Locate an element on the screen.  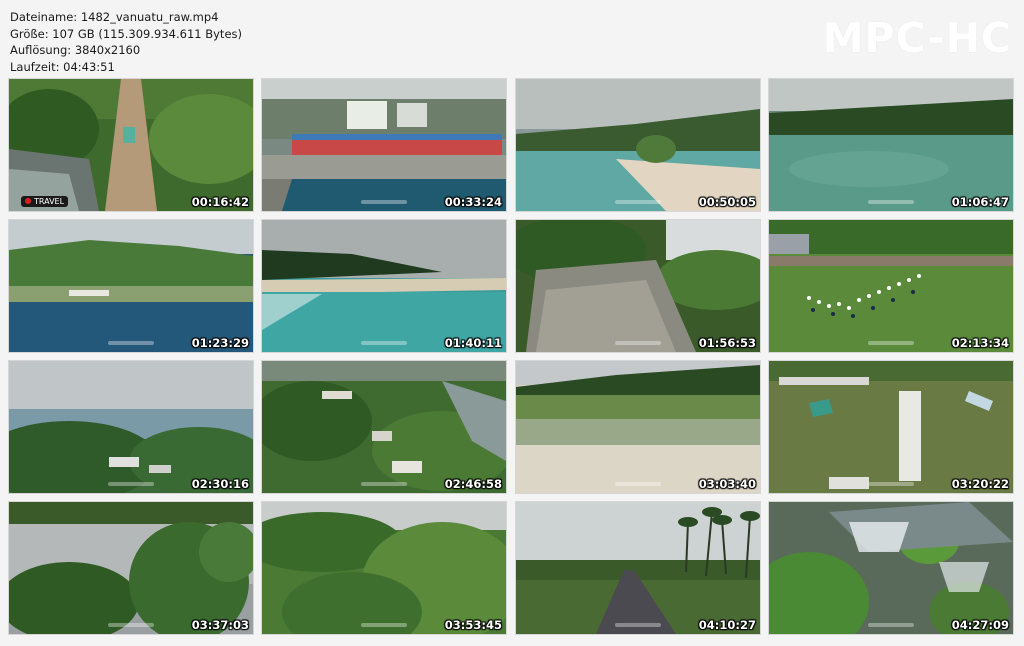
thumbnail-8: 02:13:34 is located at coordinates (891, 286).